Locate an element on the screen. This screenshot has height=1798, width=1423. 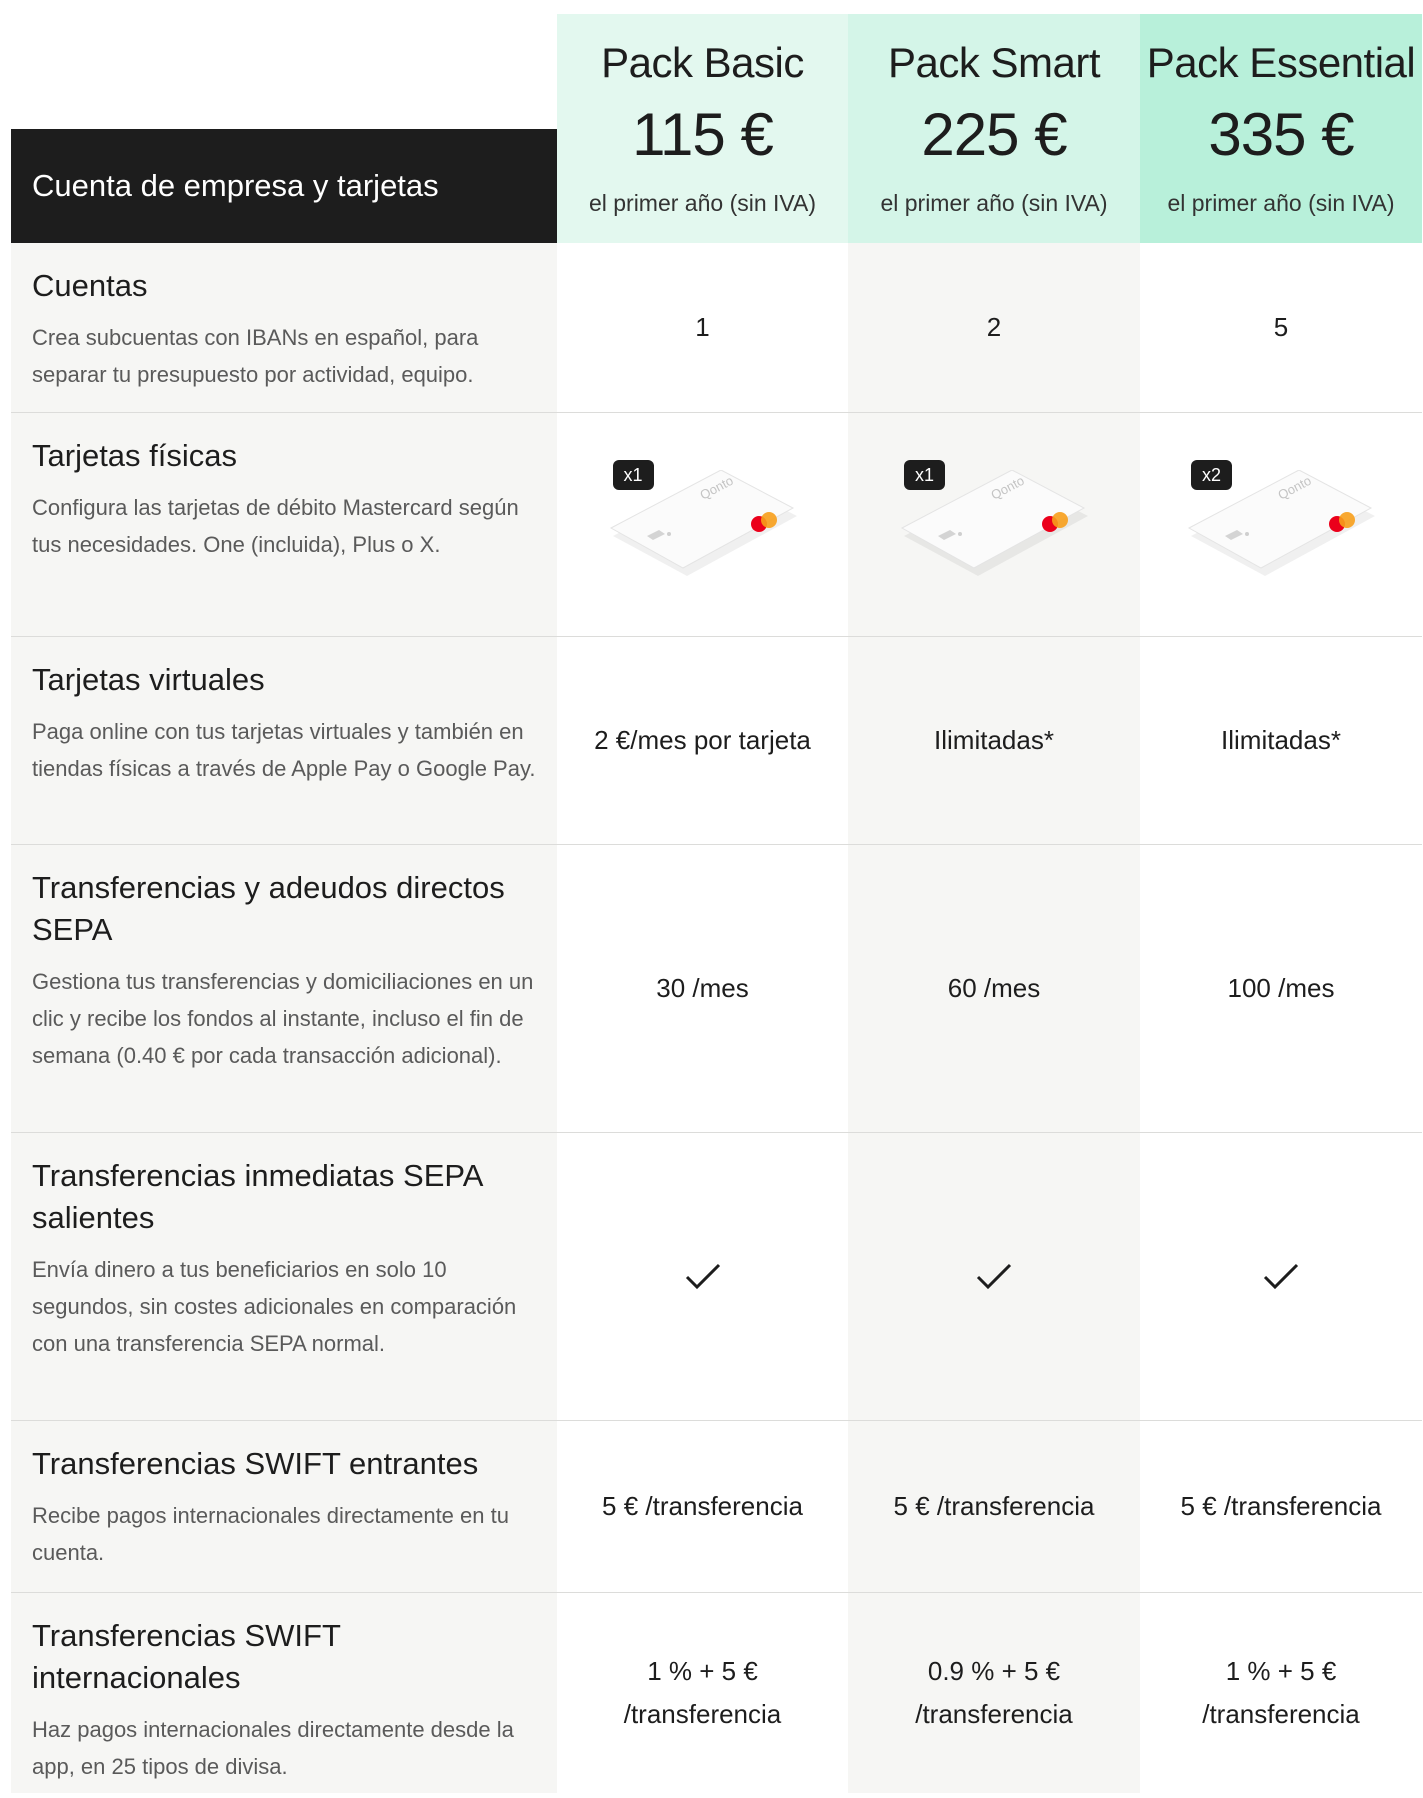
value-cell-essential: x2 Qonto is located at coordinates (1281, 525).